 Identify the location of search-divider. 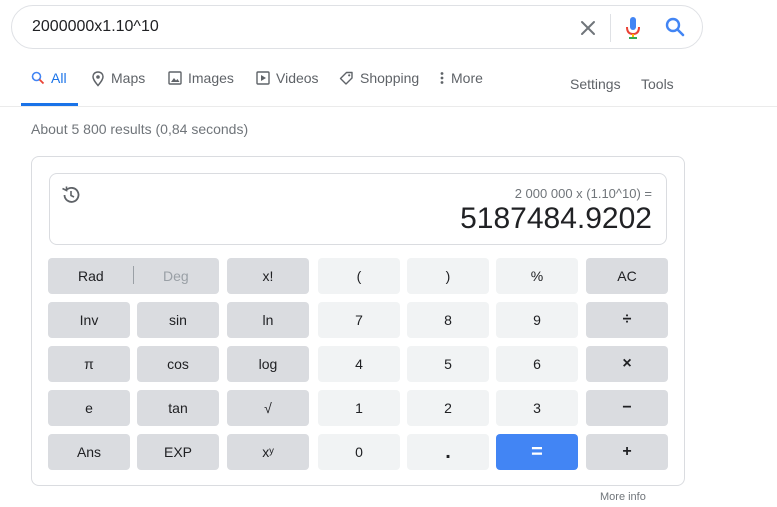
(610, 28).